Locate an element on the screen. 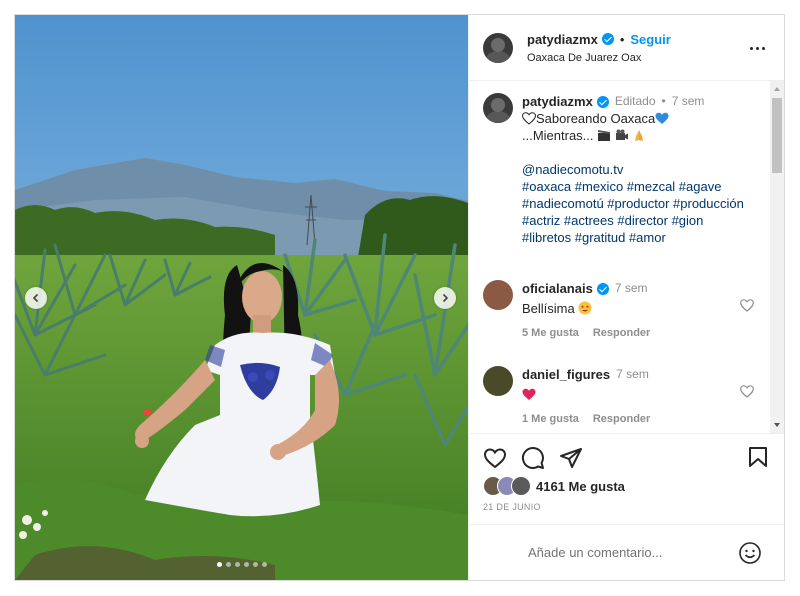  hashtags-line-4: #libretos #gratitud #amor is located at coordinates (633, 237).